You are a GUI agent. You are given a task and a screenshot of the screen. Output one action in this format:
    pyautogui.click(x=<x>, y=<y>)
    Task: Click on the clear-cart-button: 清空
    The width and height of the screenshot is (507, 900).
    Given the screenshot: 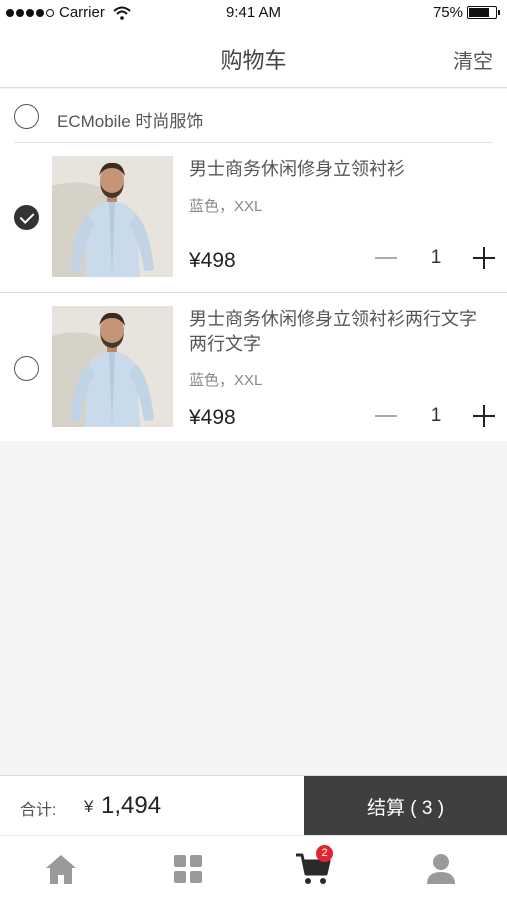 What is the action you would take?
    pyautogui.click(x=473, y=59)
    